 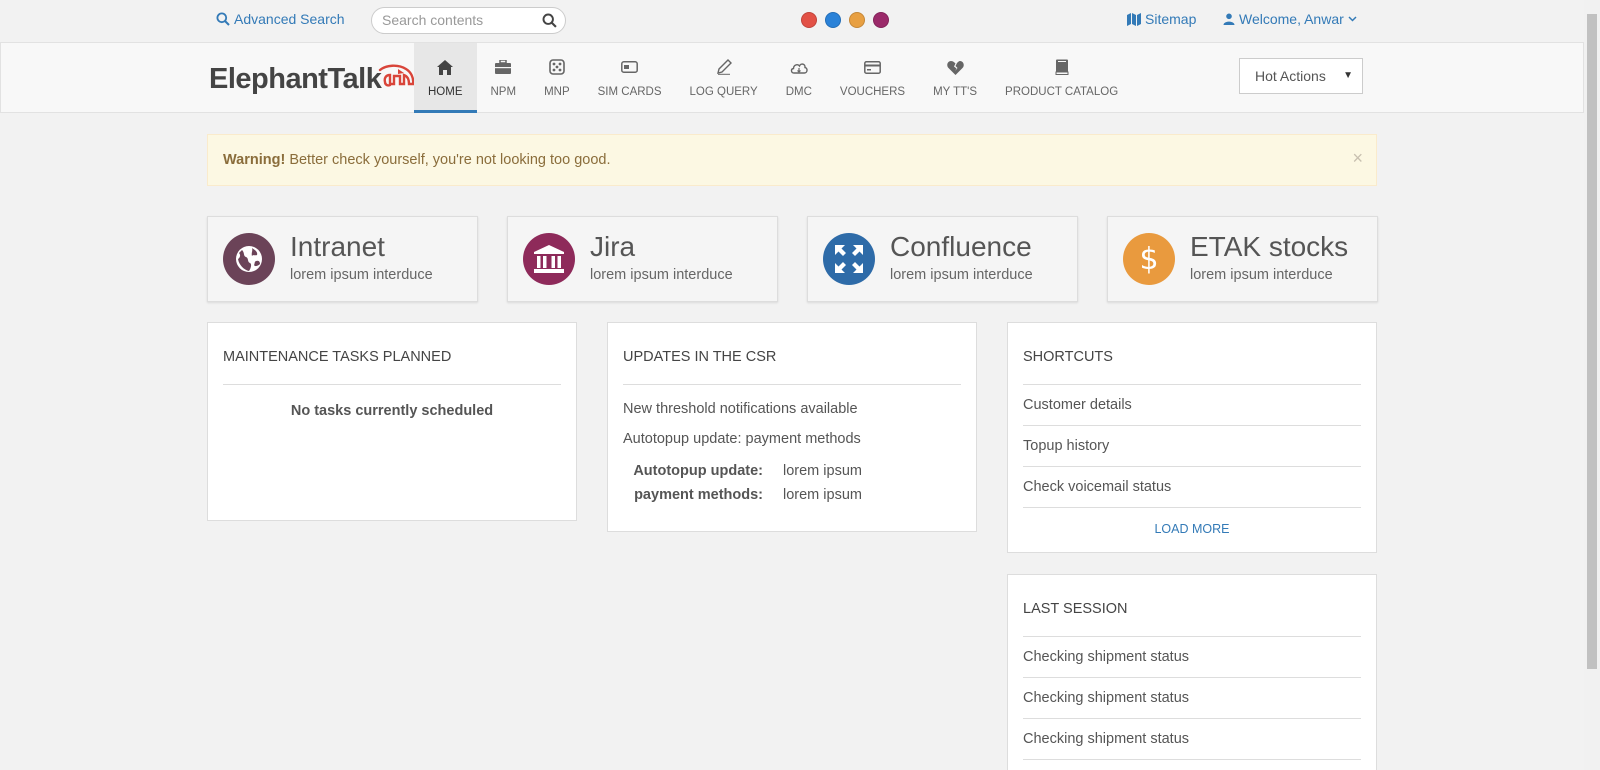 What do you see at coordinates (723, 92) in the screenshot?
I see `nav-item-label: LOG QUERY` at bounding box center [723, 92].